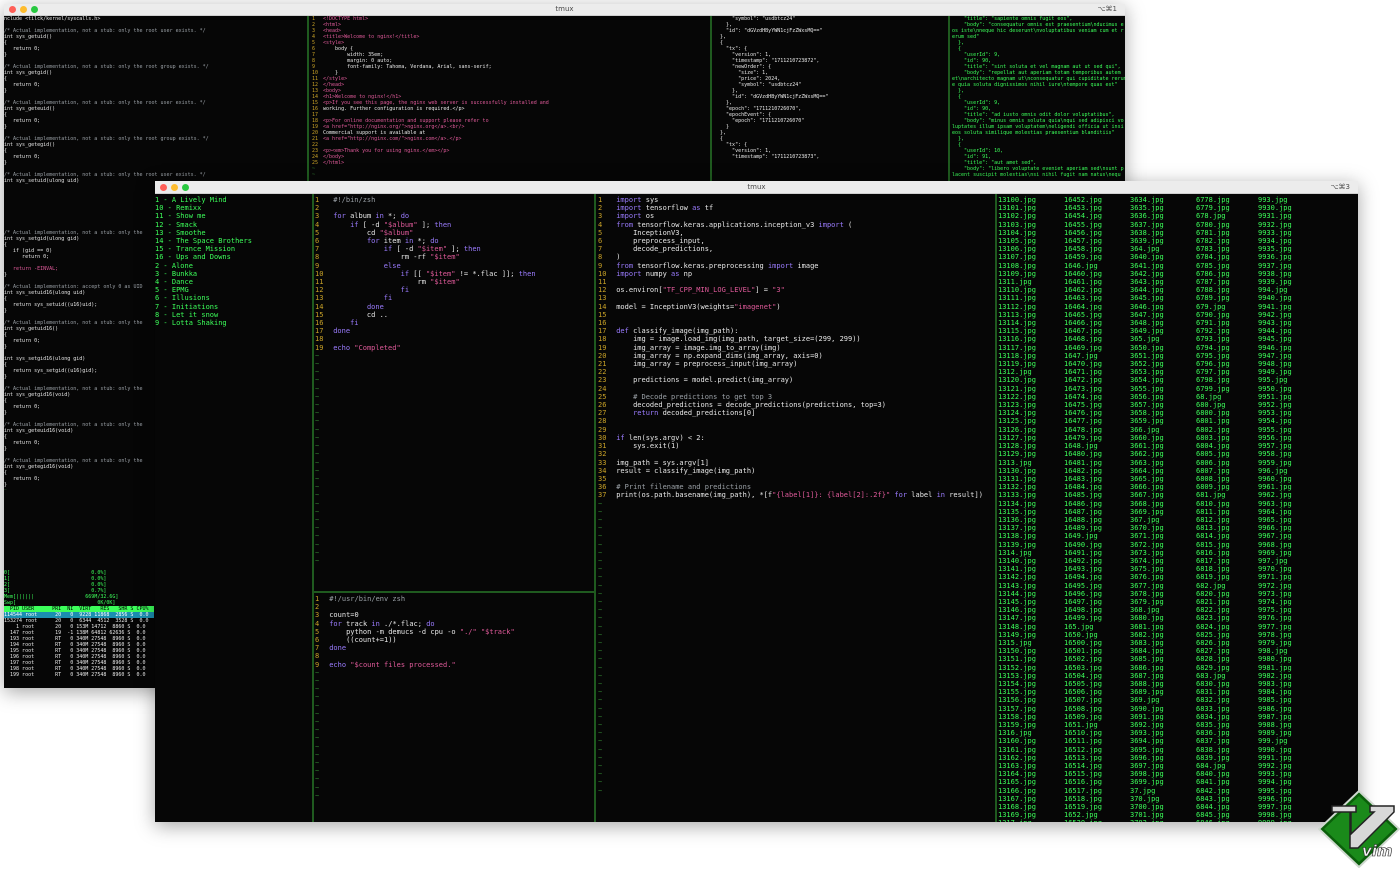  Describe the element at coordinates (392, 664) in the screenshot. I see `code-text: echo "$count files processed."` at that location.